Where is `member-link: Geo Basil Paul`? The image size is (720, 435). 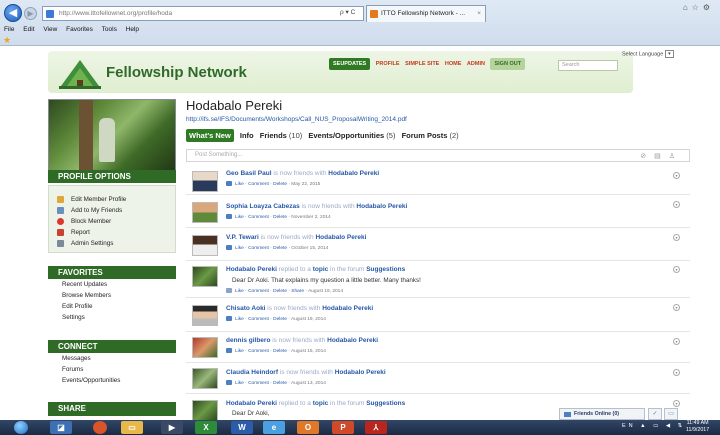
member-link: Geo Basil Paul is located at coordinates (249, 173).